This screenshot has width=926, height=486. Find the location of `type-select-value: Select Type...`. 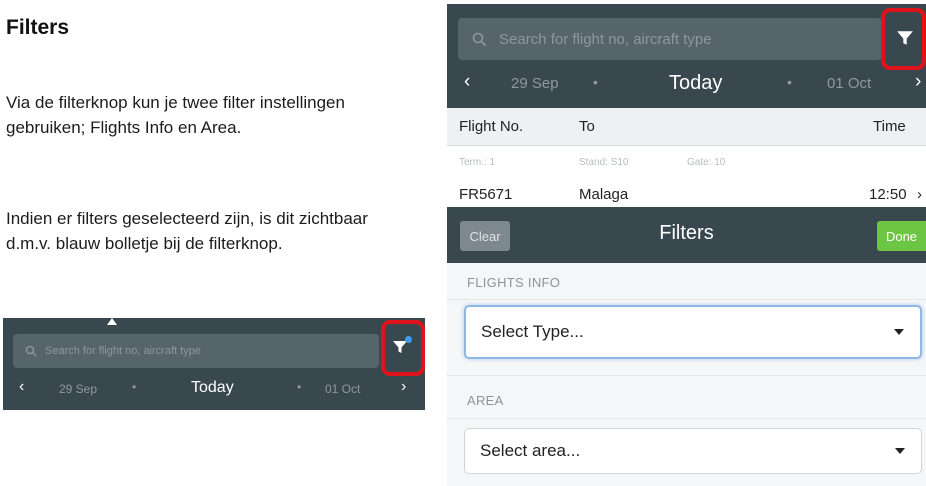

type-select-value: Select Type... is located at coordinates (532, 331).